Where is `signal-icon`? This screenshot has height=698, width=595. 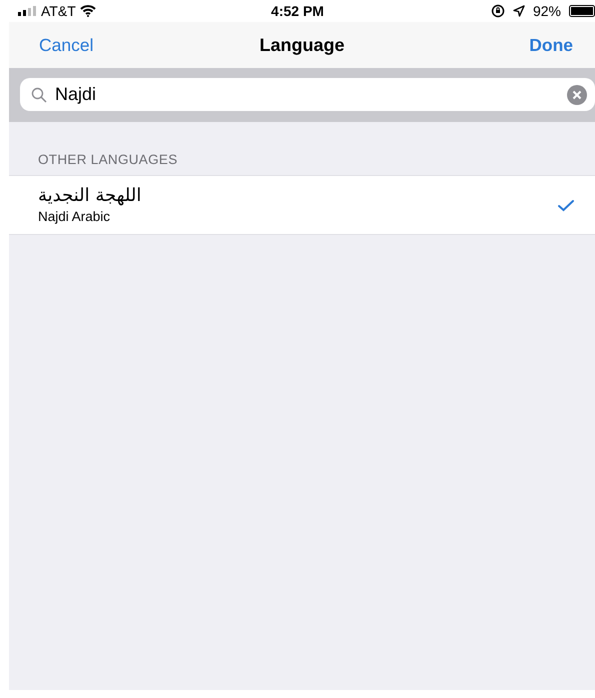 signal-icon is located at coordinates (27, 11).